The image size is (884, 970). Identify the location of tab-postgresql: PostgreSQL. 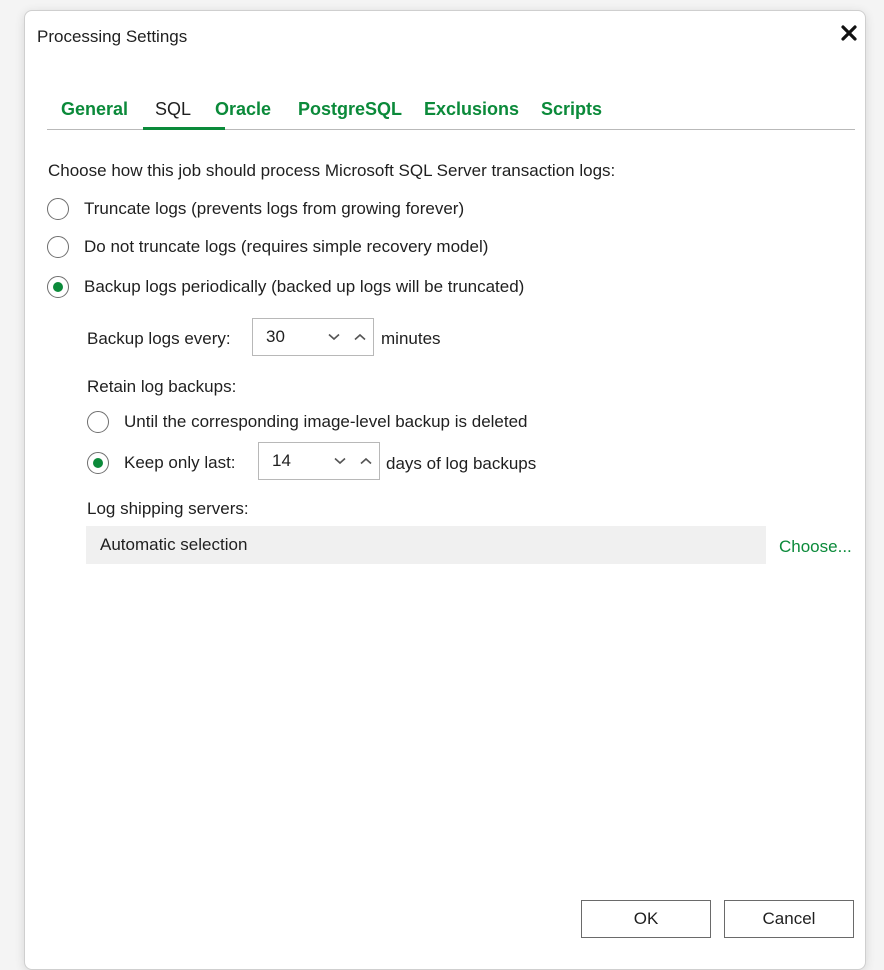
(350, 109).